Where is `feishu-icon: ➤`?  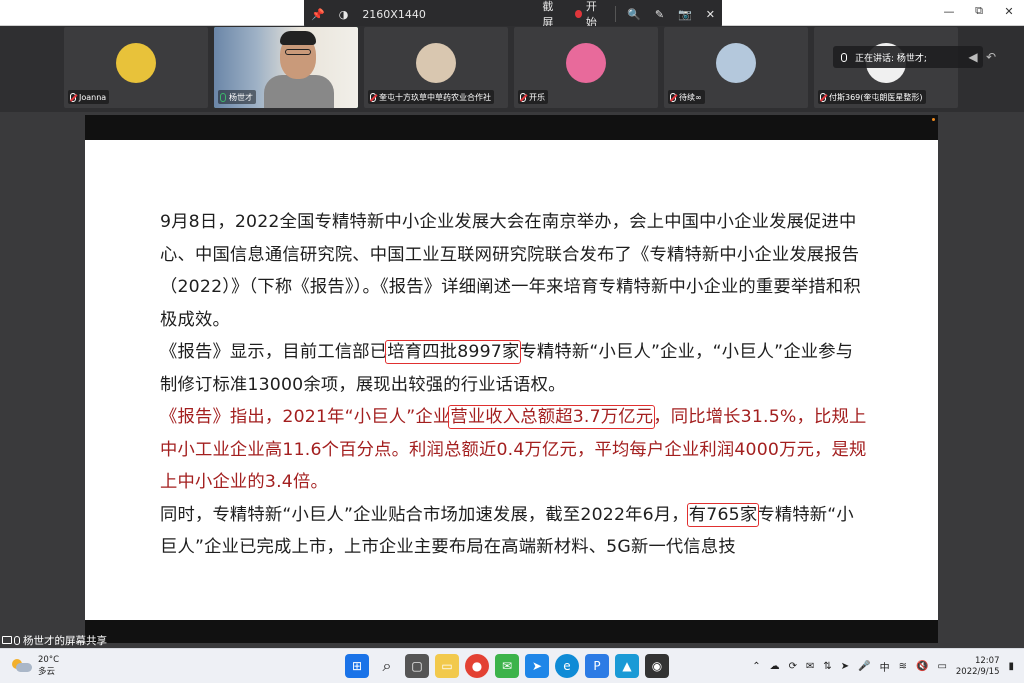
feishu-icon: ➤ is located at coordinates (537, 666).